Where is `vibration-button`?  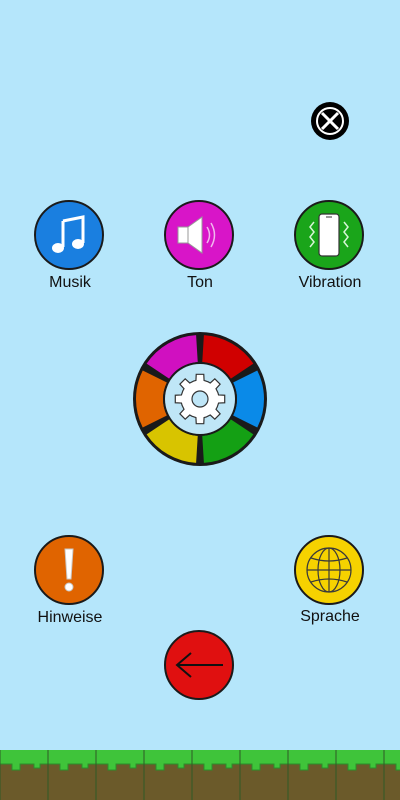
vibration-button is located at coordinates (329, 235).